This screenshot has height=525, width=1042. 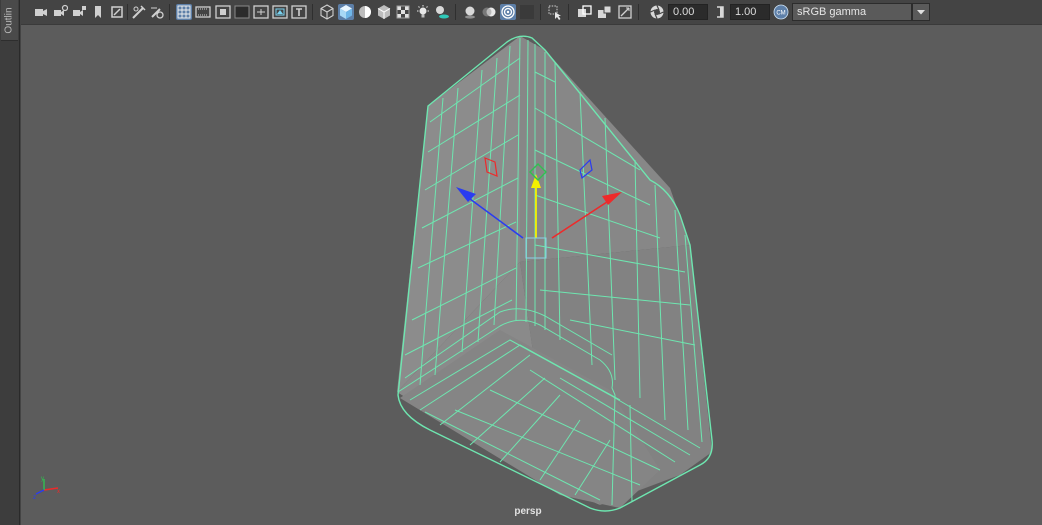 What do you see at coordinates (42, 479) in the screenshot?
I see `svg-text: y` at bounding box center [42, 479].